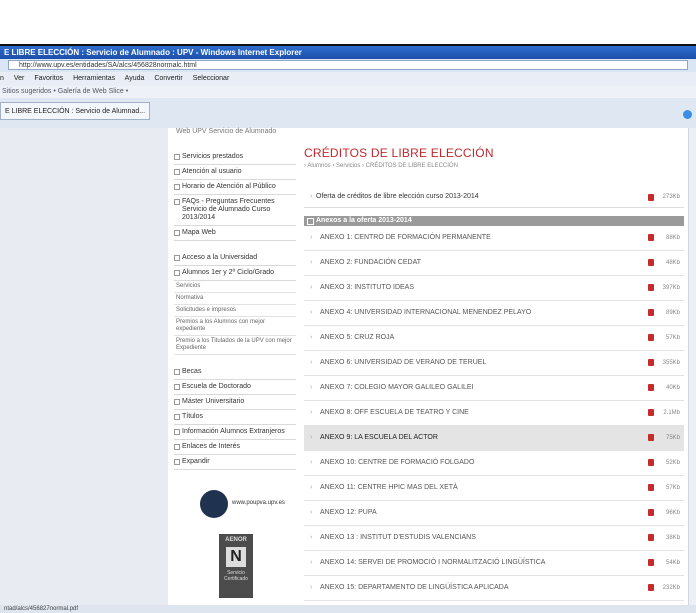 The width and height of the screenshot is (696, 613). Describe the element at coordinates (672, 563) in the screenshot. I see `file-size: 54Kb` at that location.